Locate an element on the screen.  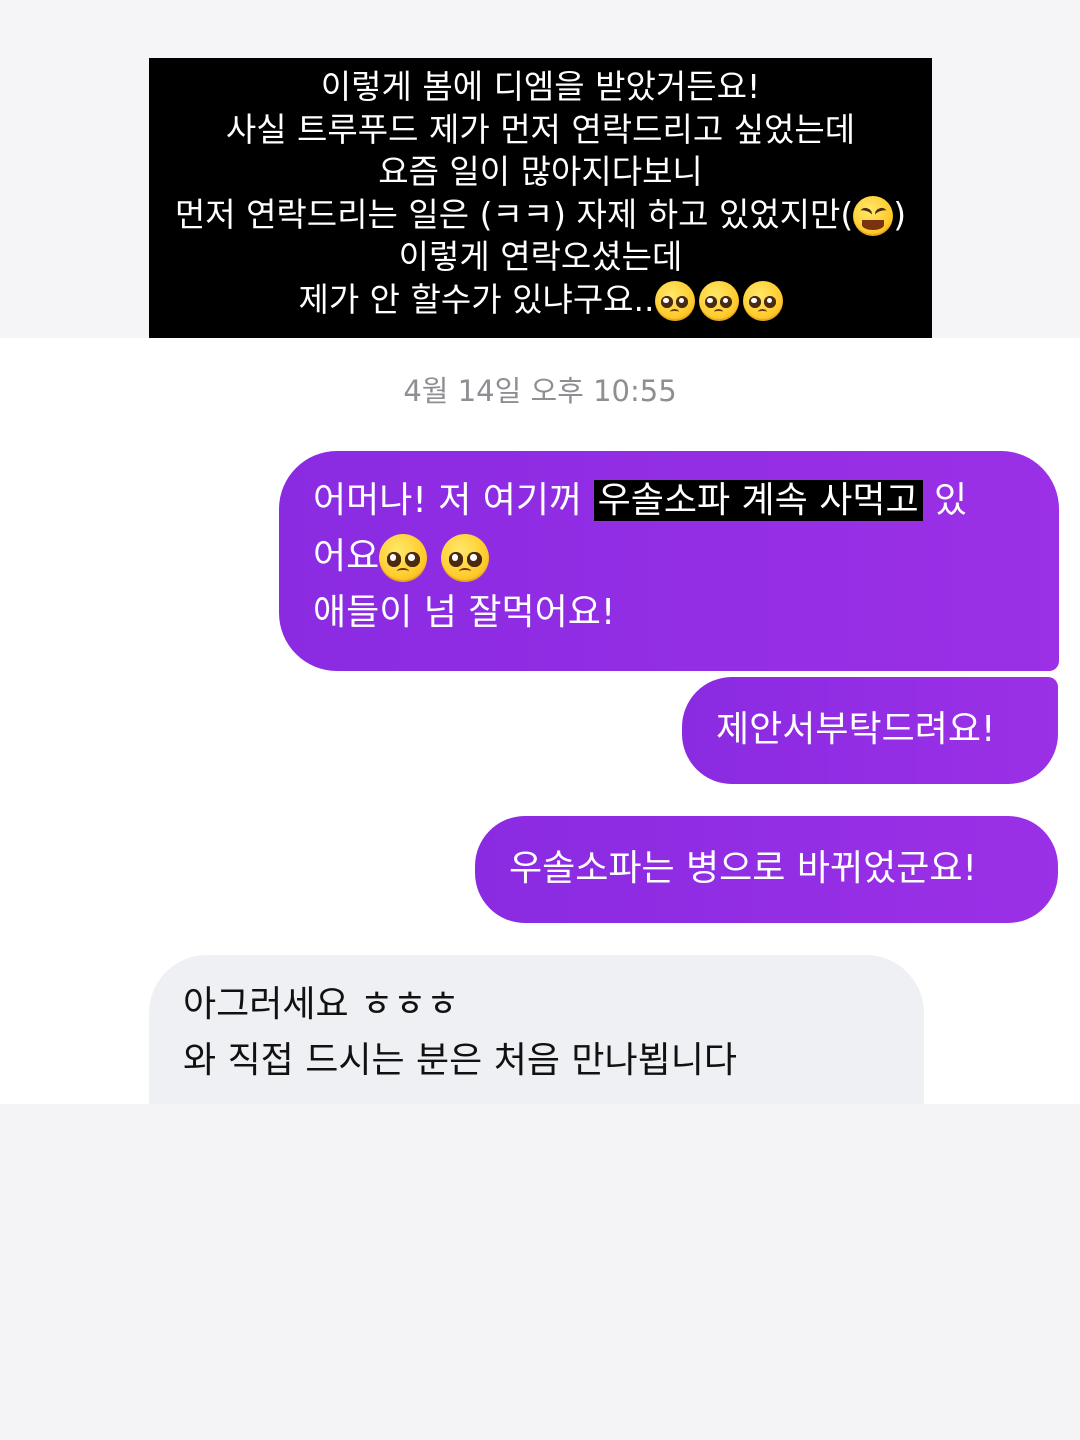
caption-line: 제가 안 할수가 있냐구요.. is located at coordinates (540, 300).